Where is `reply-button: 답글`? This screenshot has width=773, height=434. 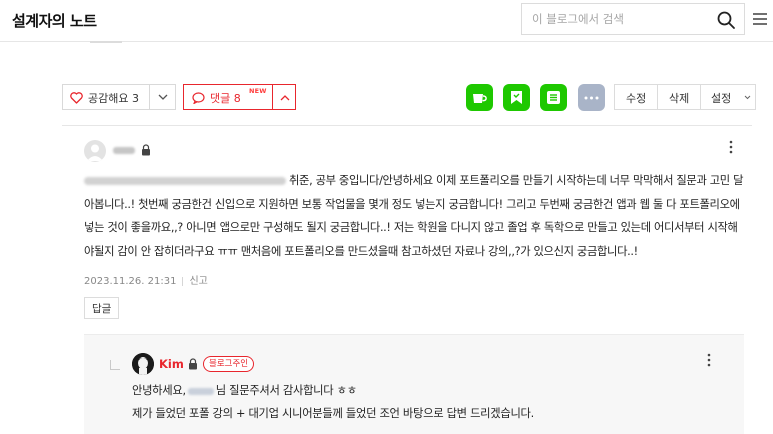 reply-button: 답글 is located at coordinates (101, 308).